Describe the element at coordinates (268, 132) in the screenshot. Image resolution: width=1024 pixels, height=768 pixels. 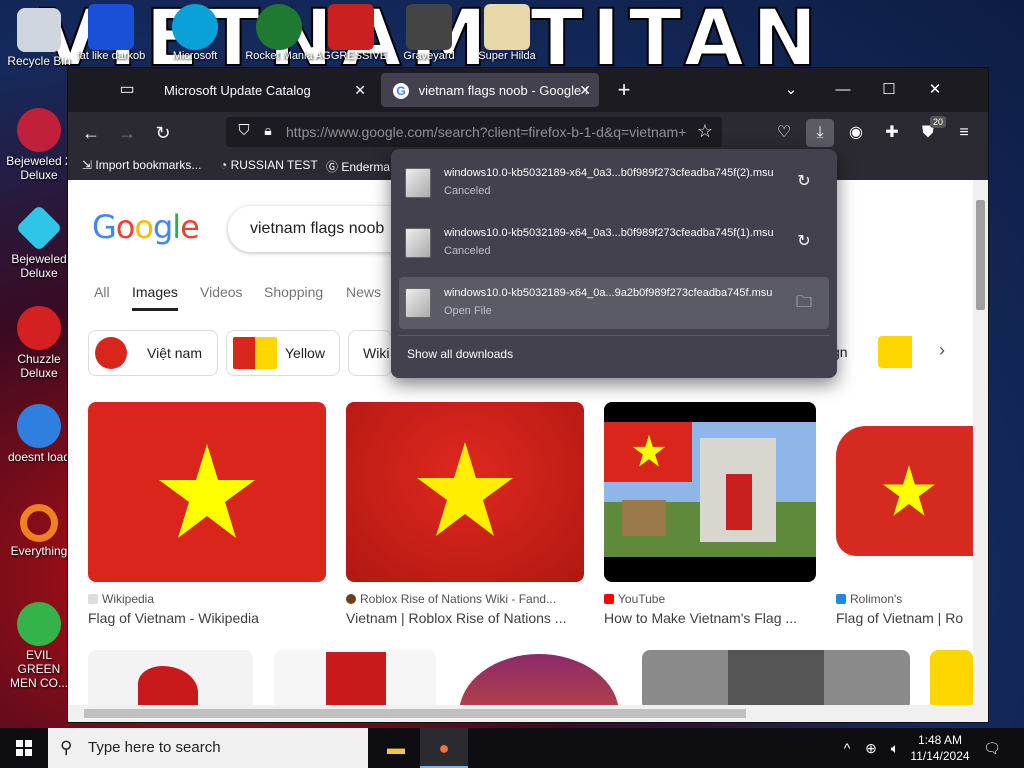
I see `lock-icon: 🔒︎` at that location.